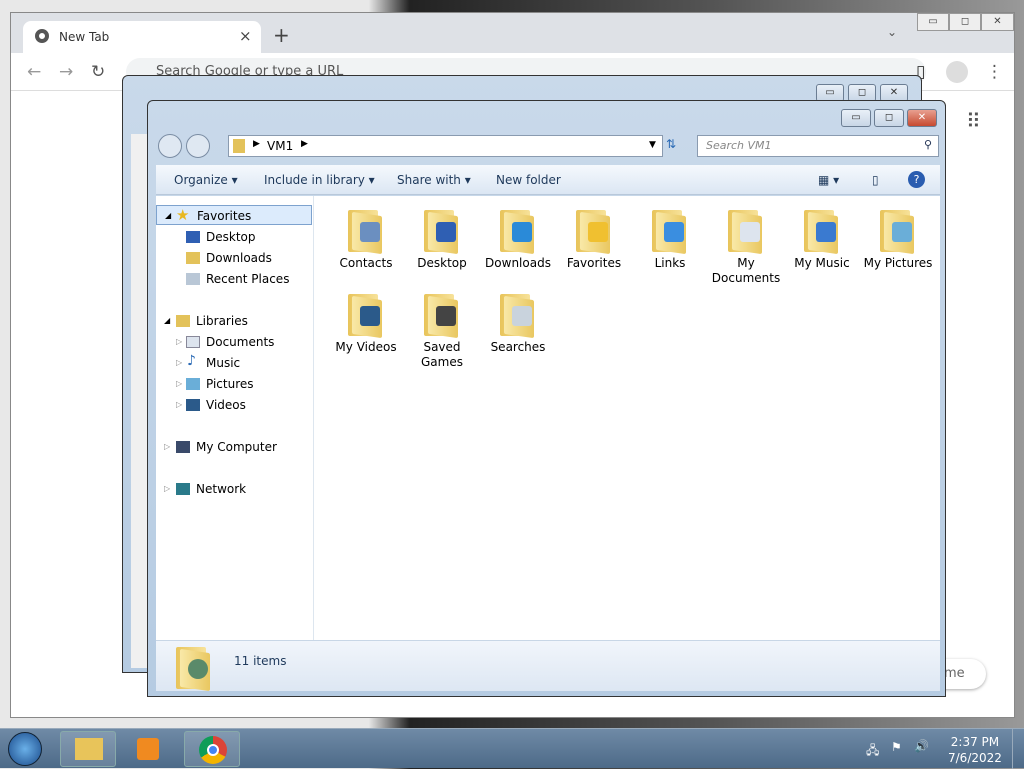 This screenshot has width=1024, height=769. What do you see at coordinates (260, 661) in the screenshot?
I see `item-count: 11 items` at bounding box center [260, 661].